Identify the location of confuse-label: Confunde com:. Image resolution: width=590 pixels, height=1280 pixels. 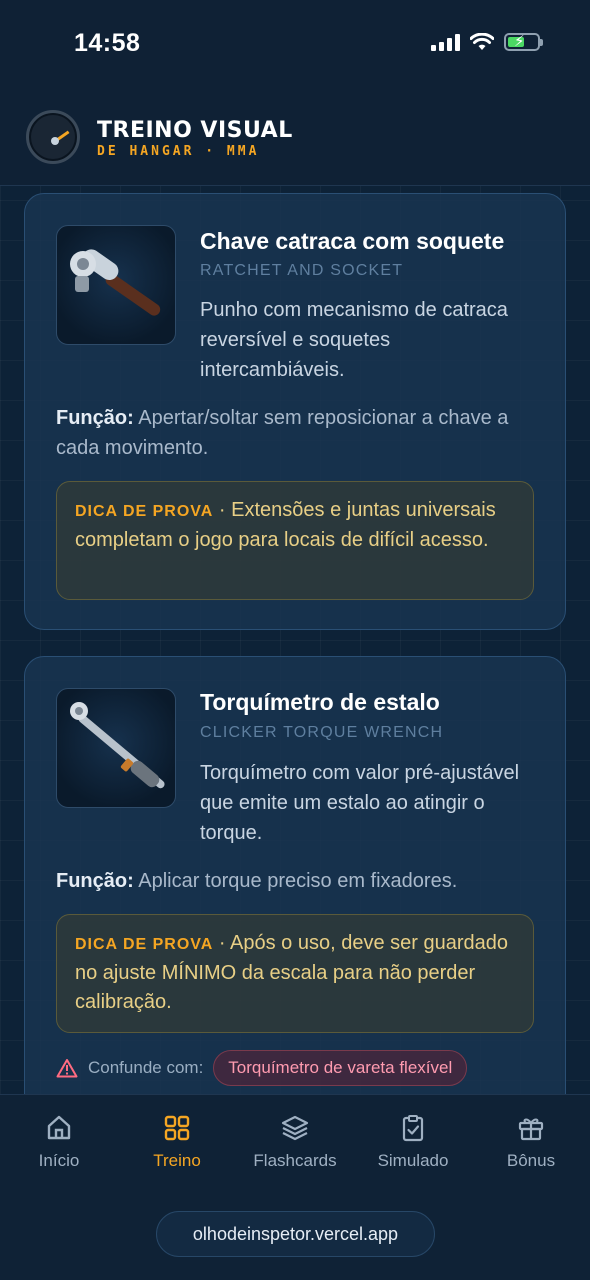
(146, 1067).